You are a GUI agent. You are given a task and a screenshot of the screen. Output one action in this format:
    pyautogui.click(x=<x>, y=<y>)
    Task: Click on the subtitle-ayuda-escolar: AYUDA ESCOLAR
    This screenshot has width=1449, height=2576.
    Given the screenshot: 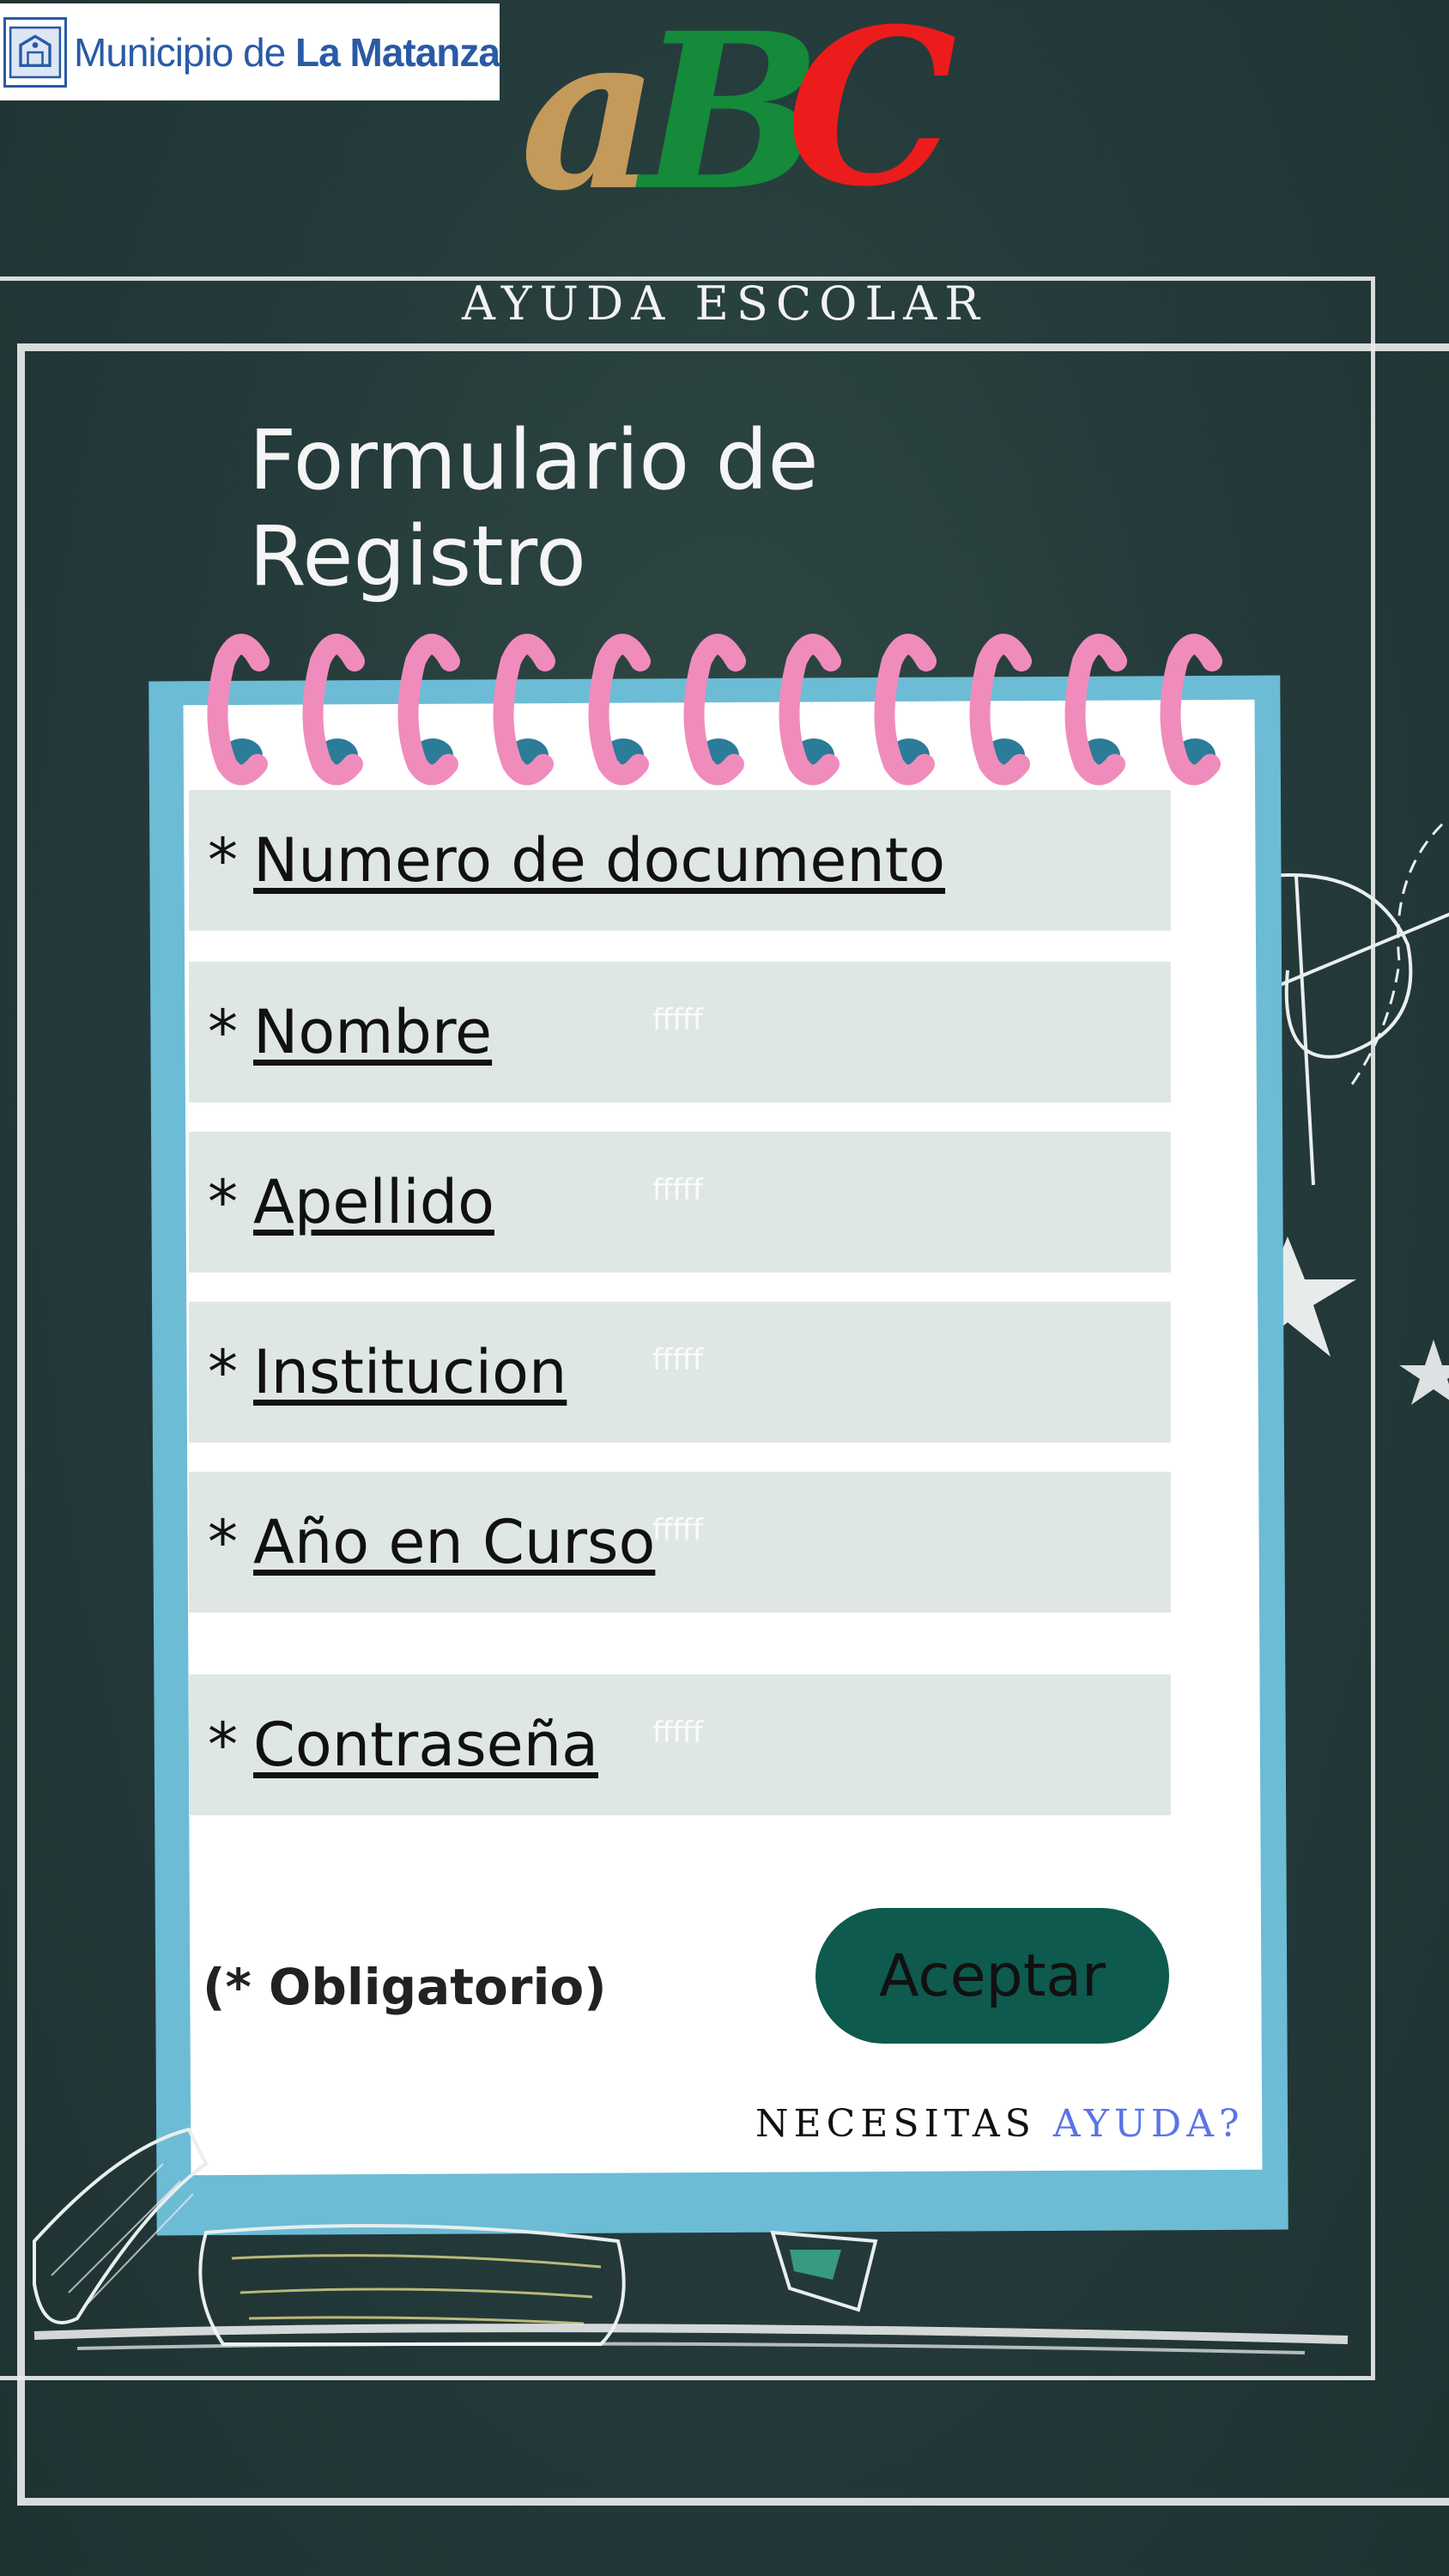 What is the action you would take?
    pyautogui.click(x=724, y=303)
    